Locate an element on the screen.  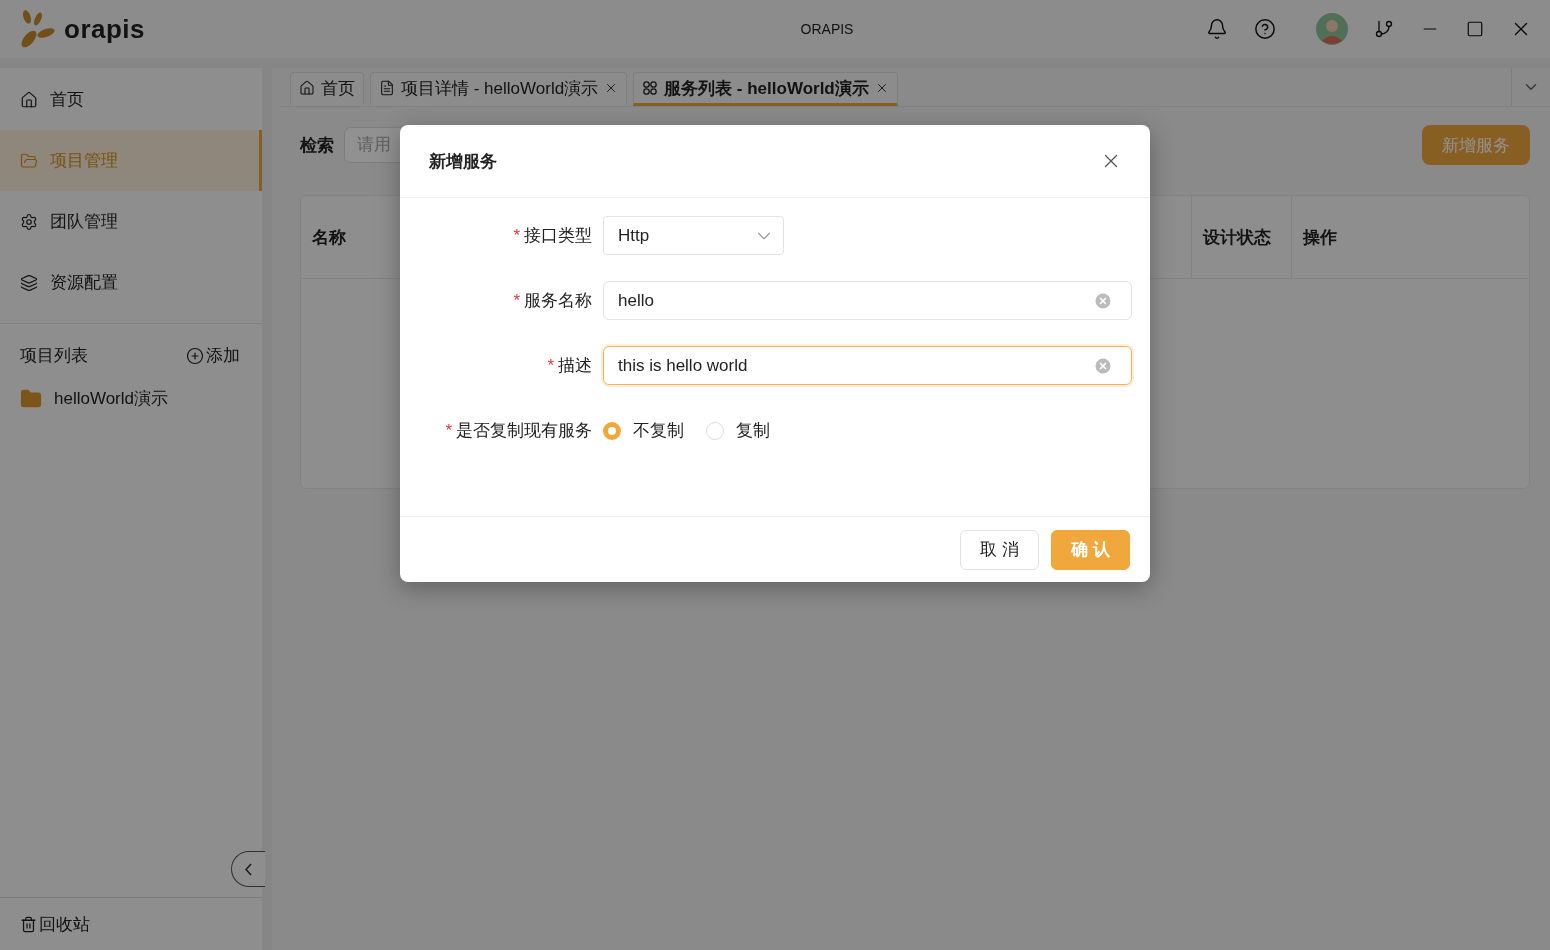
window-title: ORAPIS is located at coordinates (827, 29).